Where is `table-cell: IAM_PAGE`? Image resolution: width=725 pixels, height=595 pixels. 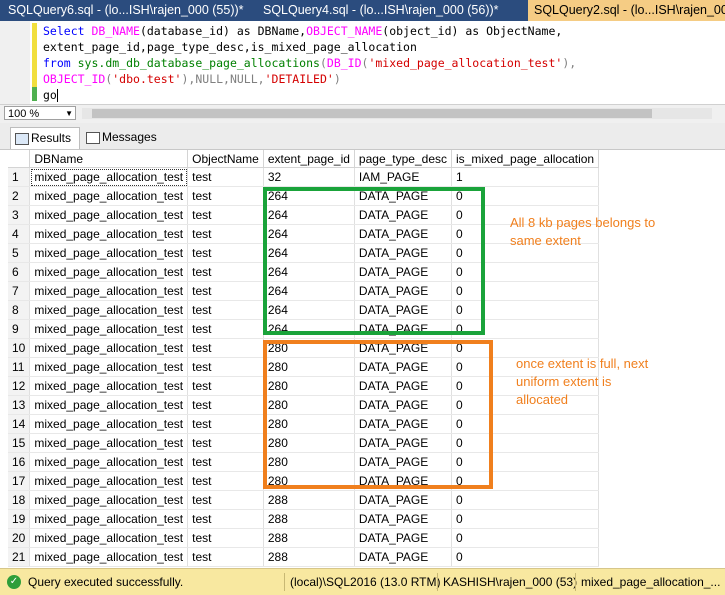 table-cell: IAM_PAGE is located at coordinates (403, 177).